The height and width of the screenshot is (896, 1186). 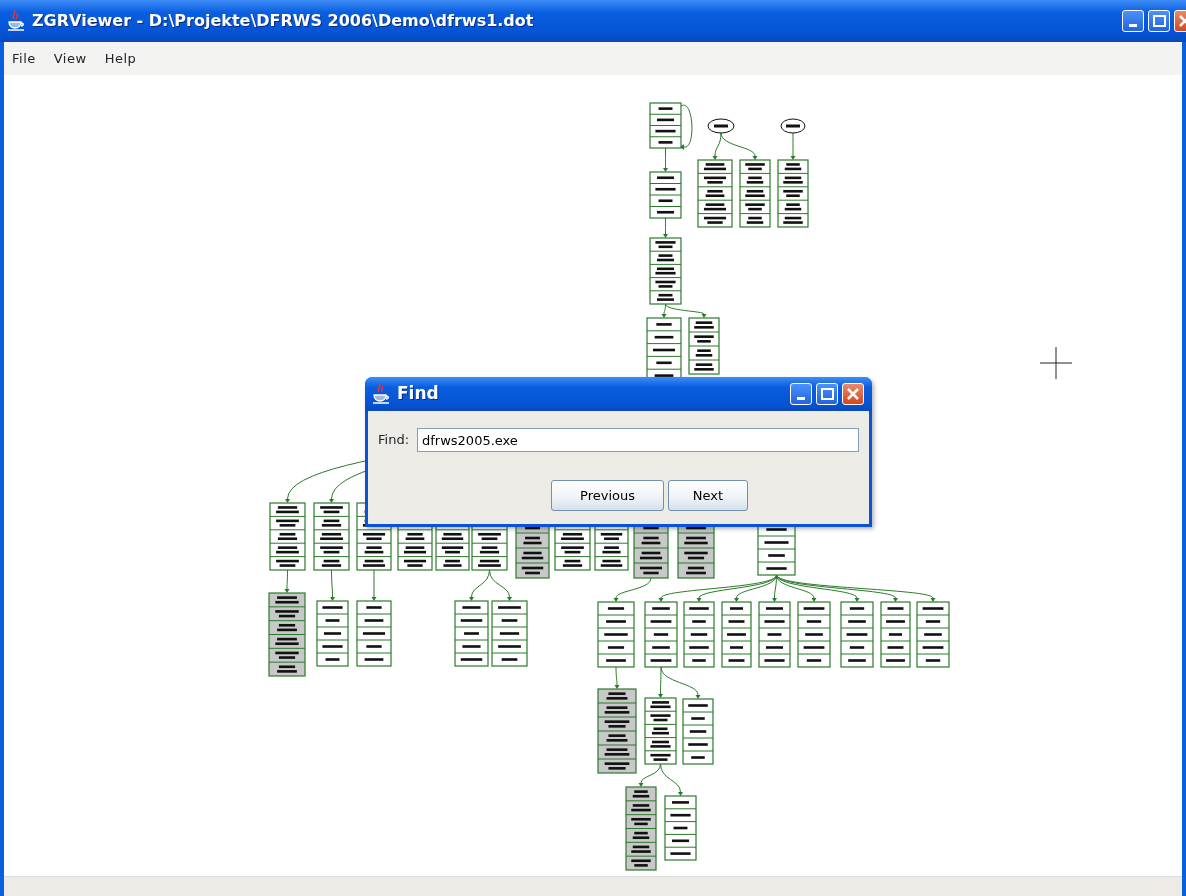 I want to click on dialog-title: Find, so click(x=418, y=394).